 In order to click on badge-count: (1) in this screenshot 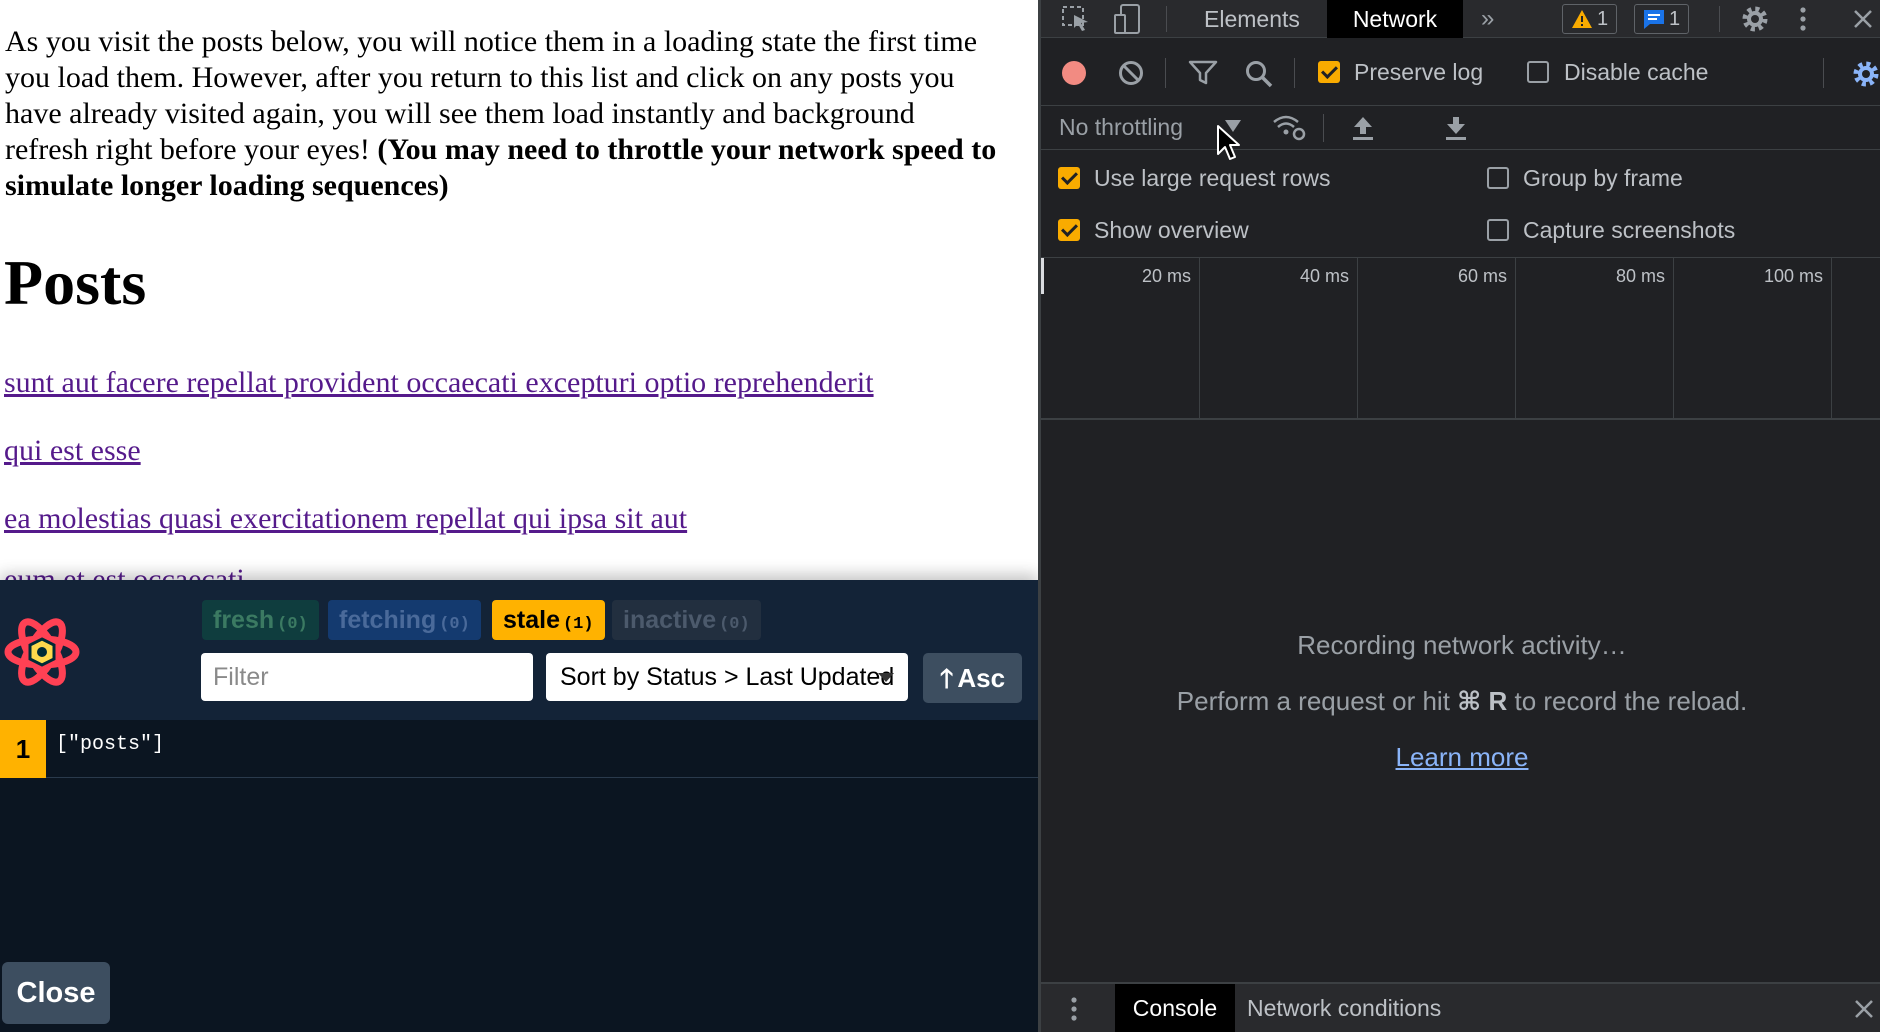, I will do `click(578, 624)`.